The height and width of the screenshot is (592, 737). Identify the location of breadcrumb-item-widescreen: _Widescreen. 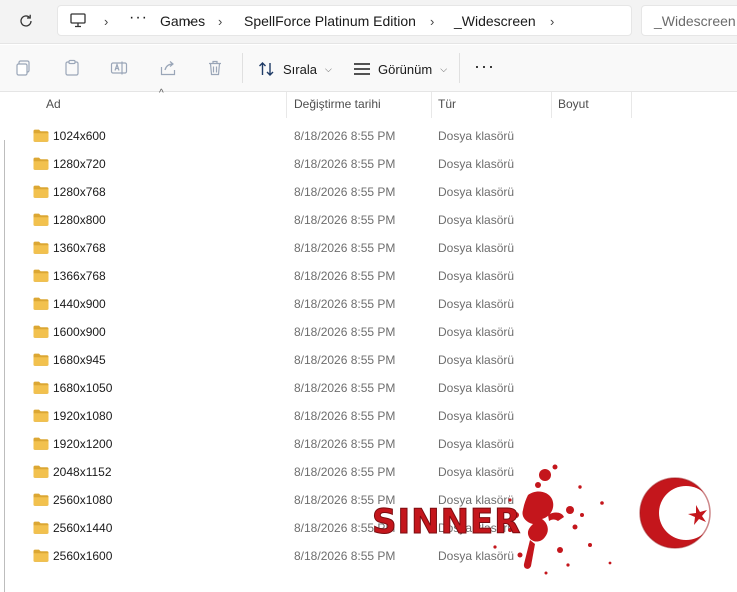
(495, 21).